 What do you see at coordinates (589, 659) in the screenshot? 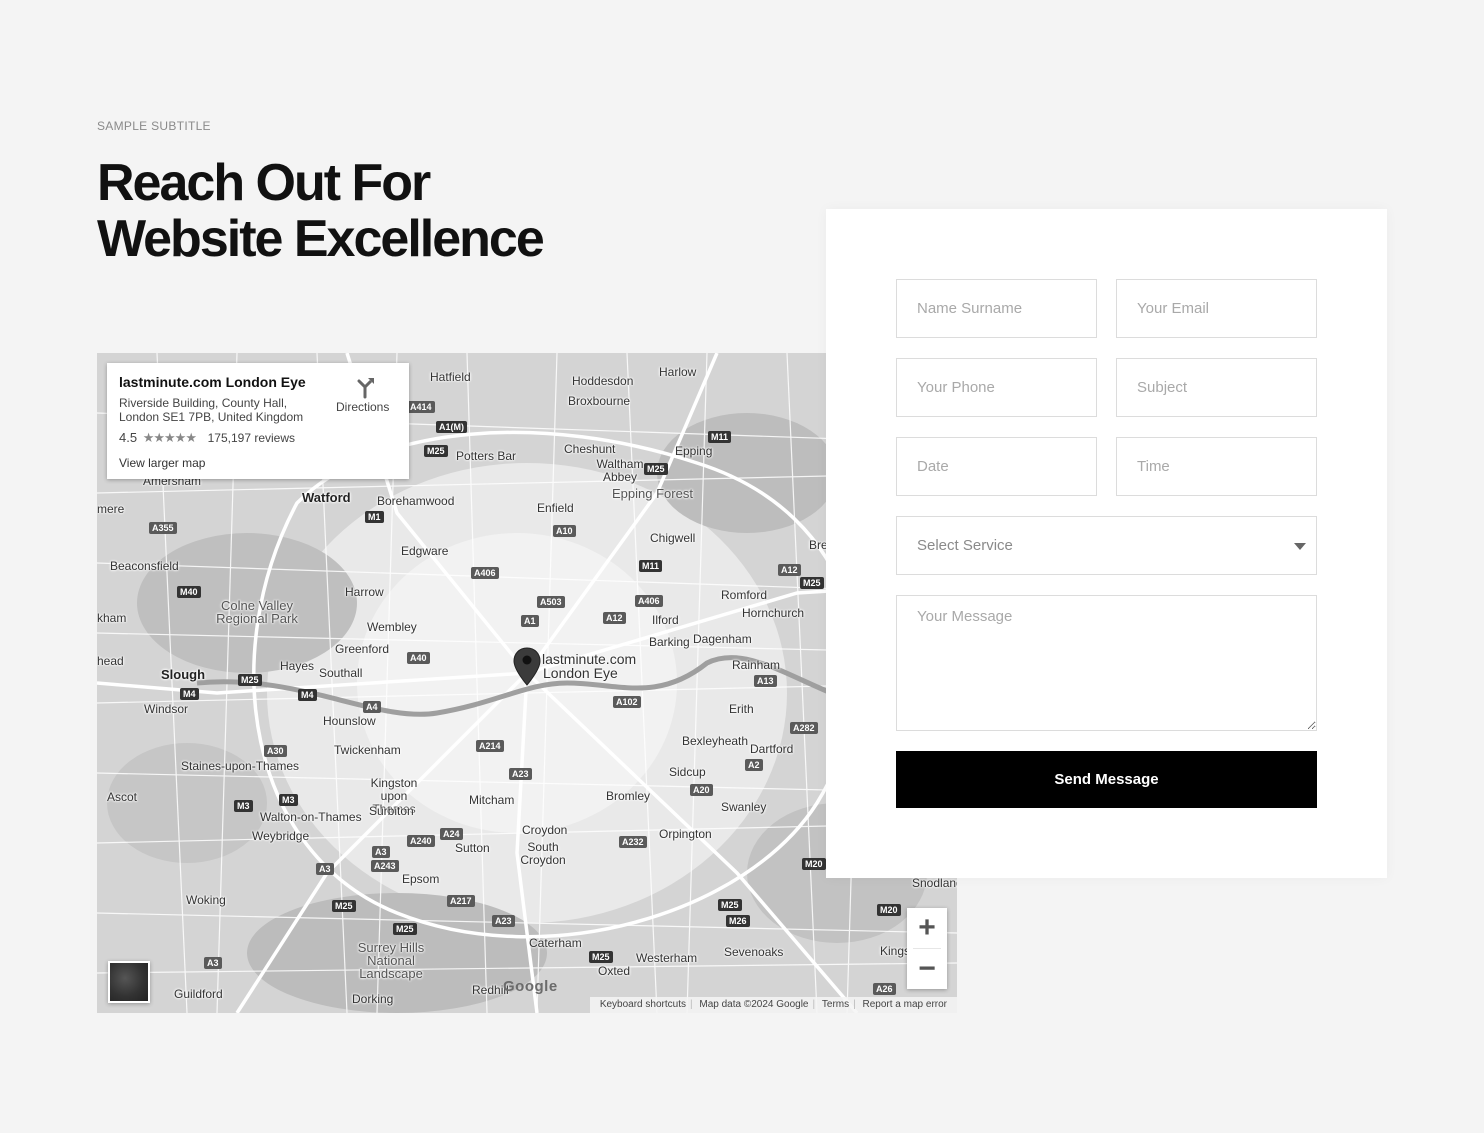
I see `pin-label-line-1: lastminute.com` at bounding box center [589, 659].